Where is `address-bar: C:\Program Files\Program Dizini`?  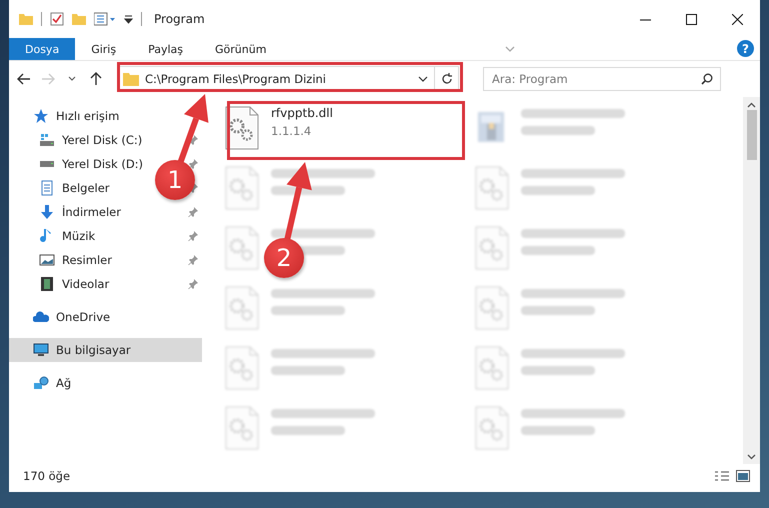
address-bar: C:\Program Files\Program Dizini is located at coordinates (288, 79).